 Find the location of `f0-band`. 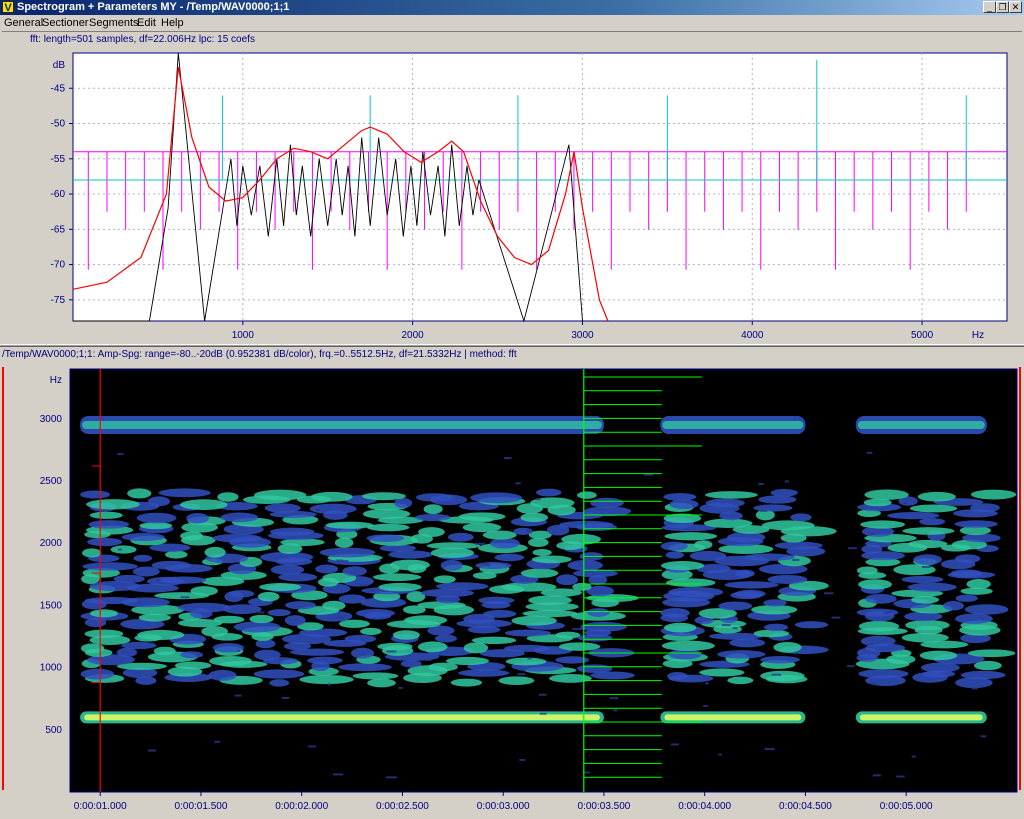

f0-band is located at coordinates (921, 717).